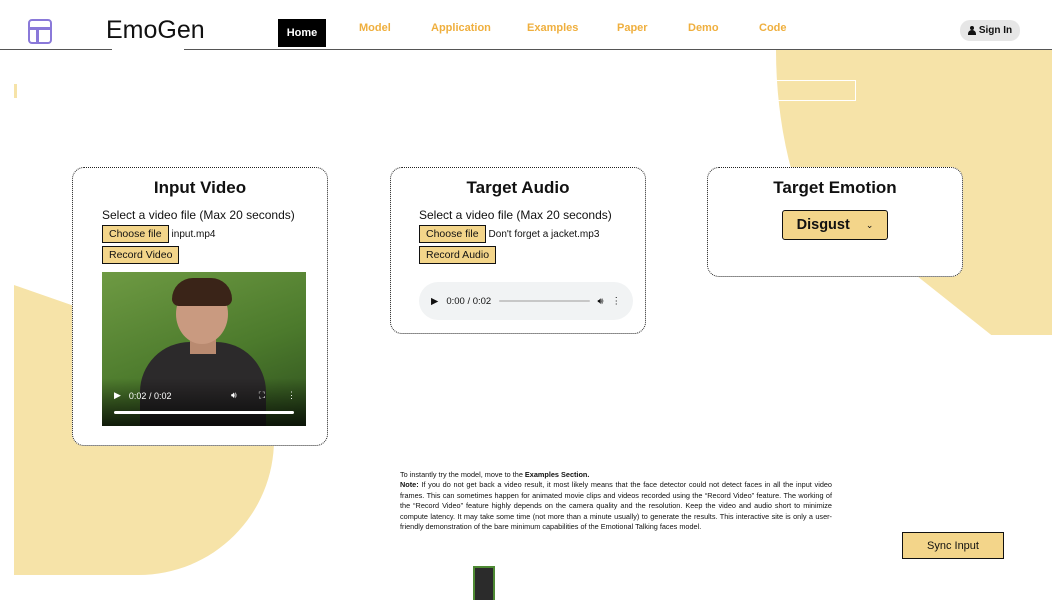  I want to click on nav-application: Application, so click(461, 28).